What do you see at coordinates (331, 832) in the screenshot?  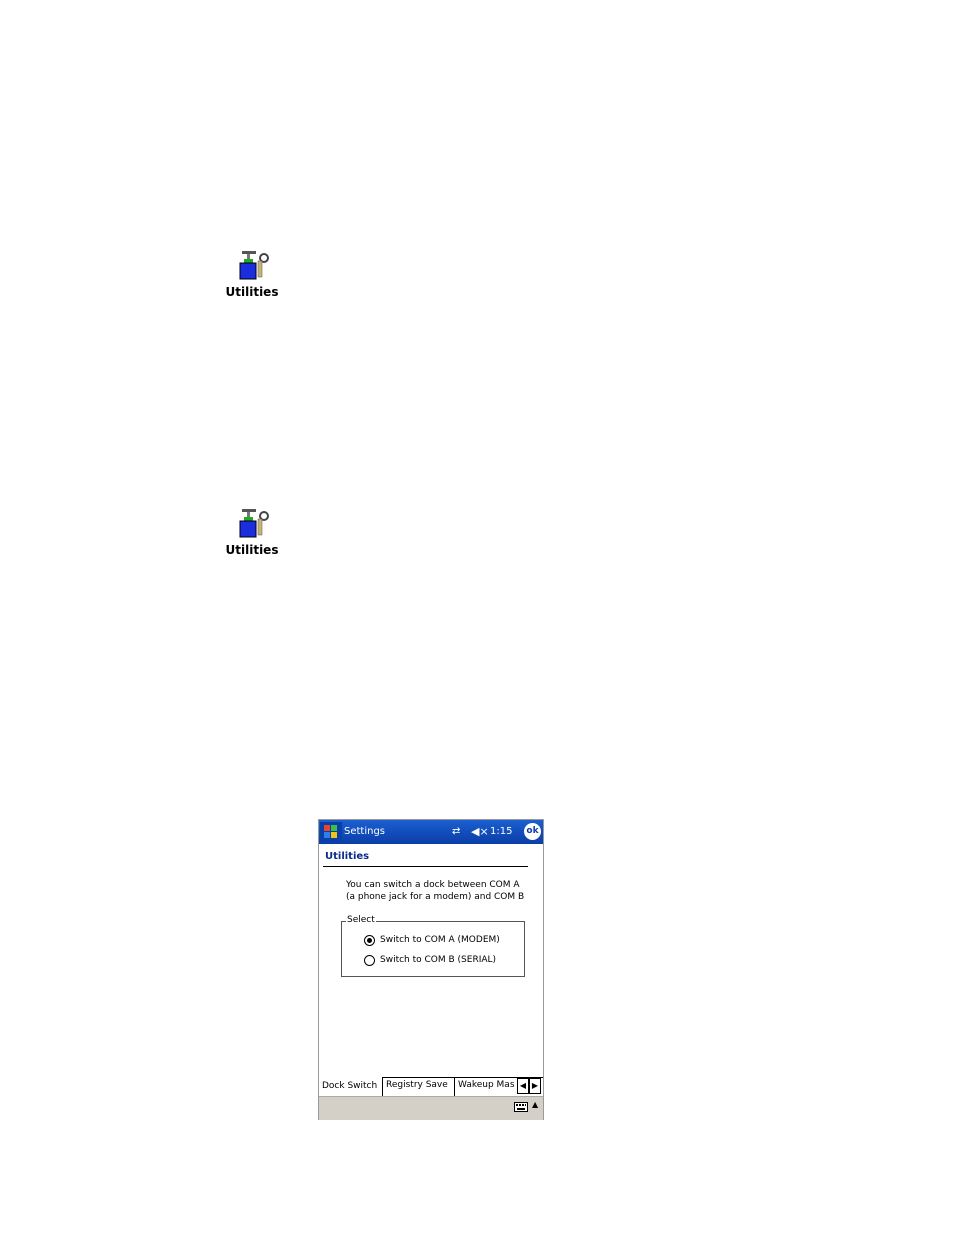 I see `windows-flag-icon` at bounding box center [331, 832].